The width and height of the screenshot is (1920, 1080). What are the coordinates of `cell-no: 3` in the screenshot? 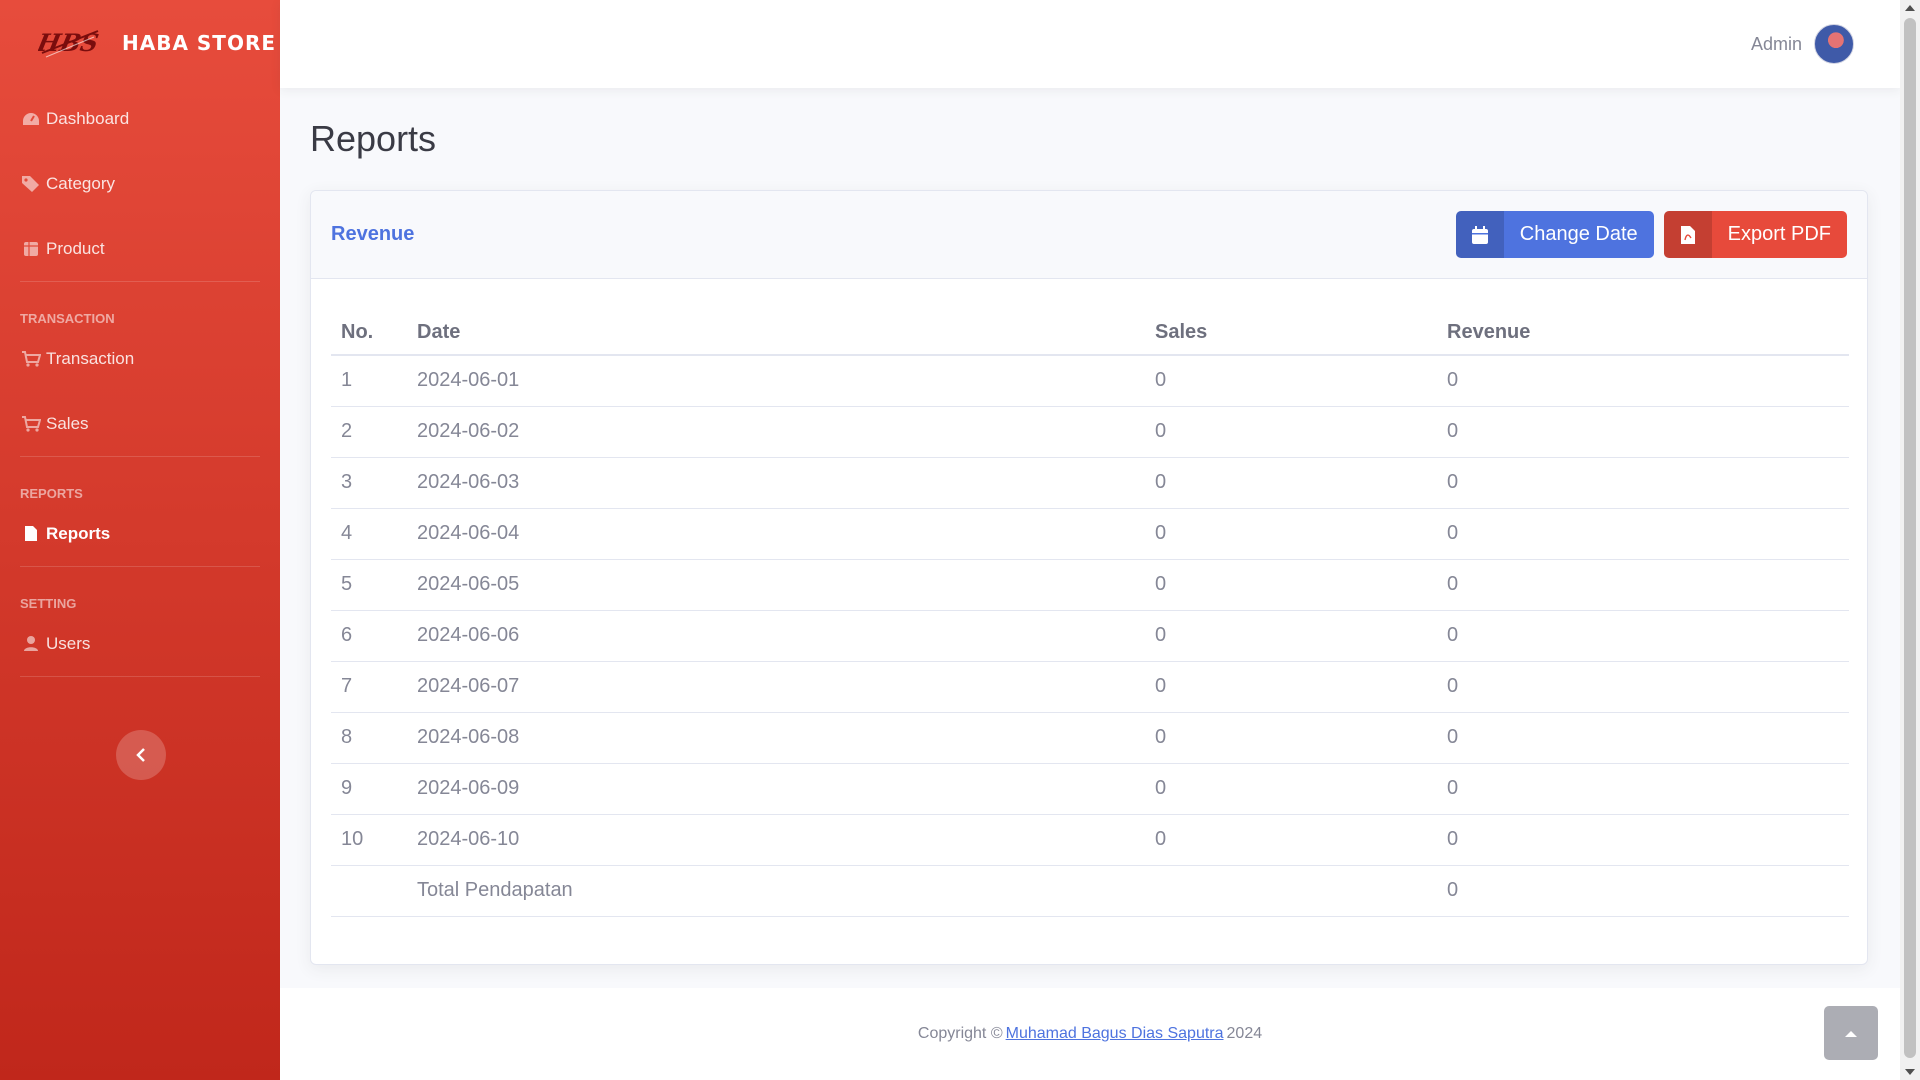 It's located at (369, 483).